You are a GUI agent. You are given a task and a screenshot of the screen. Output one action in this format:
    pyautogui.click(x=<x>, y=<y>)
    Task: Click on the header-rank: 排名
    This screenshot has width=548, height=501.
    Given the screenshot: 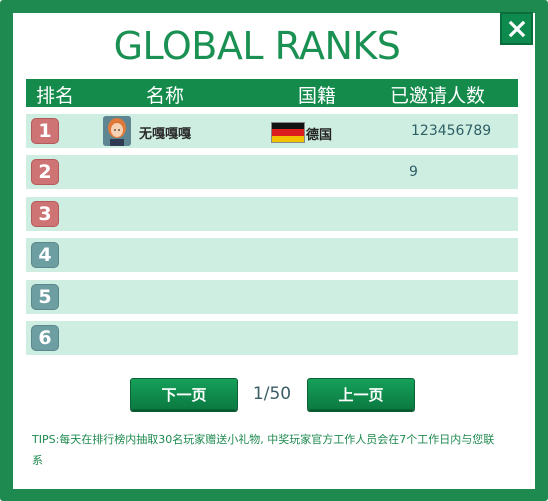 What is the action you would take?
    pyautogui.click(x=55, y=96)
    